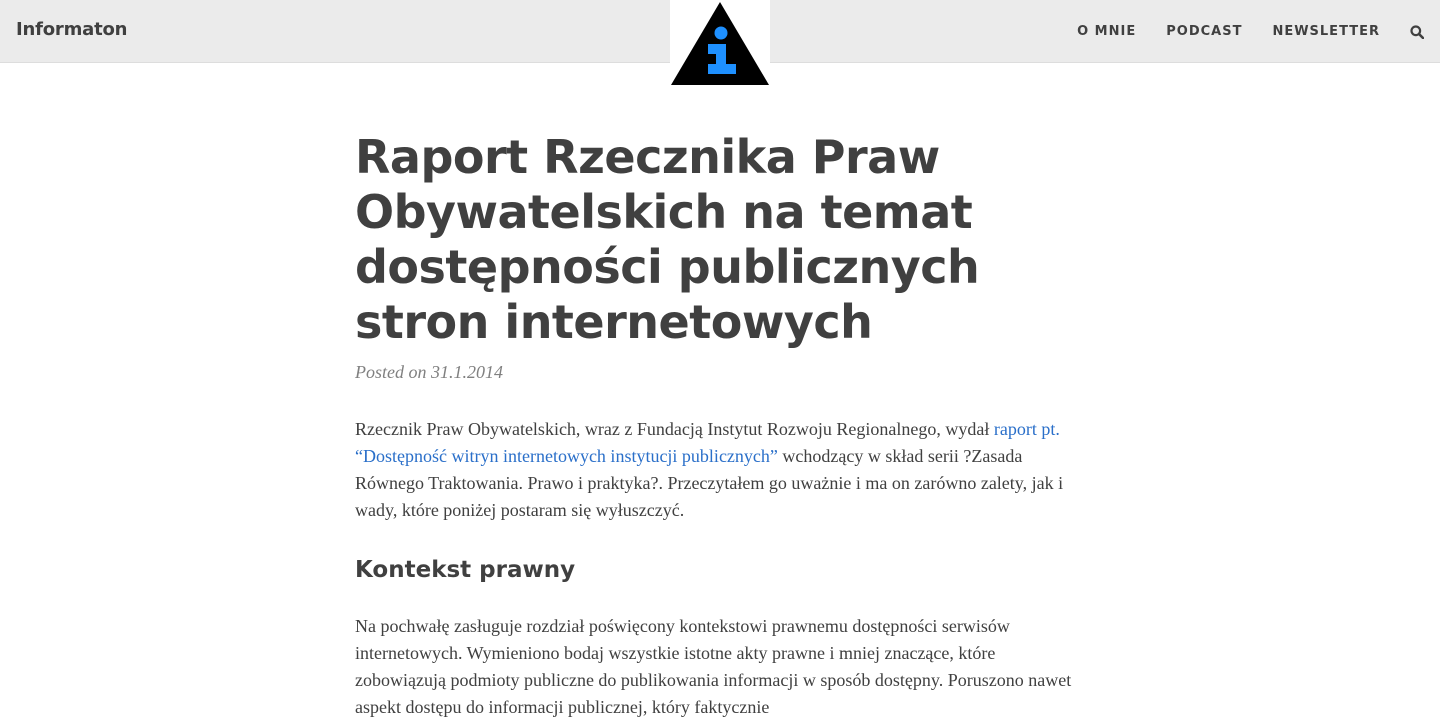 The height and width of the screenshot is (720, 1440). I want to click on search-icon, so click(1417, 32).